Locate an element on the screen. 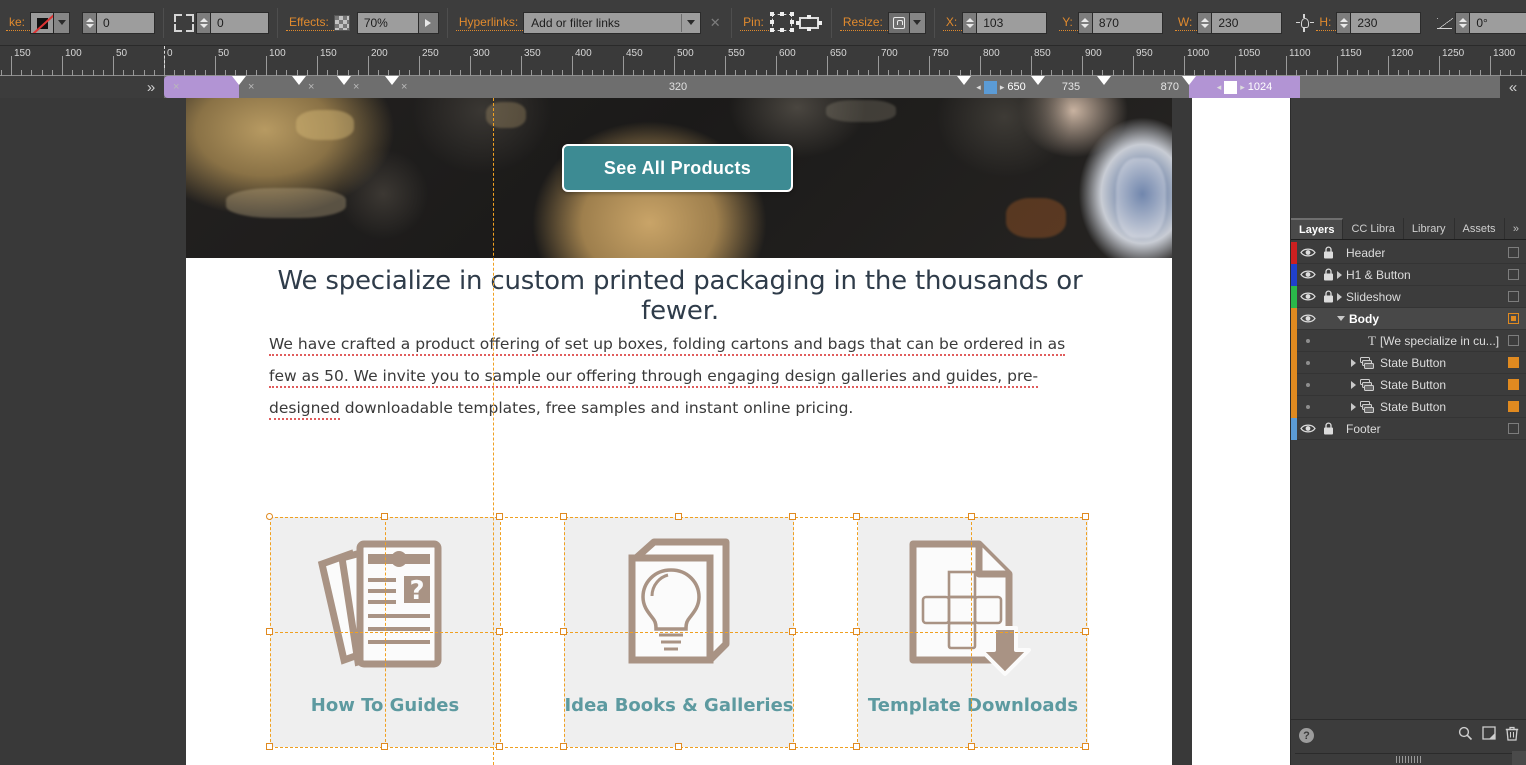 This screenshot has height=765, width=1526. breakpoint-scroll-left: » is located at coordinates (151, 87).